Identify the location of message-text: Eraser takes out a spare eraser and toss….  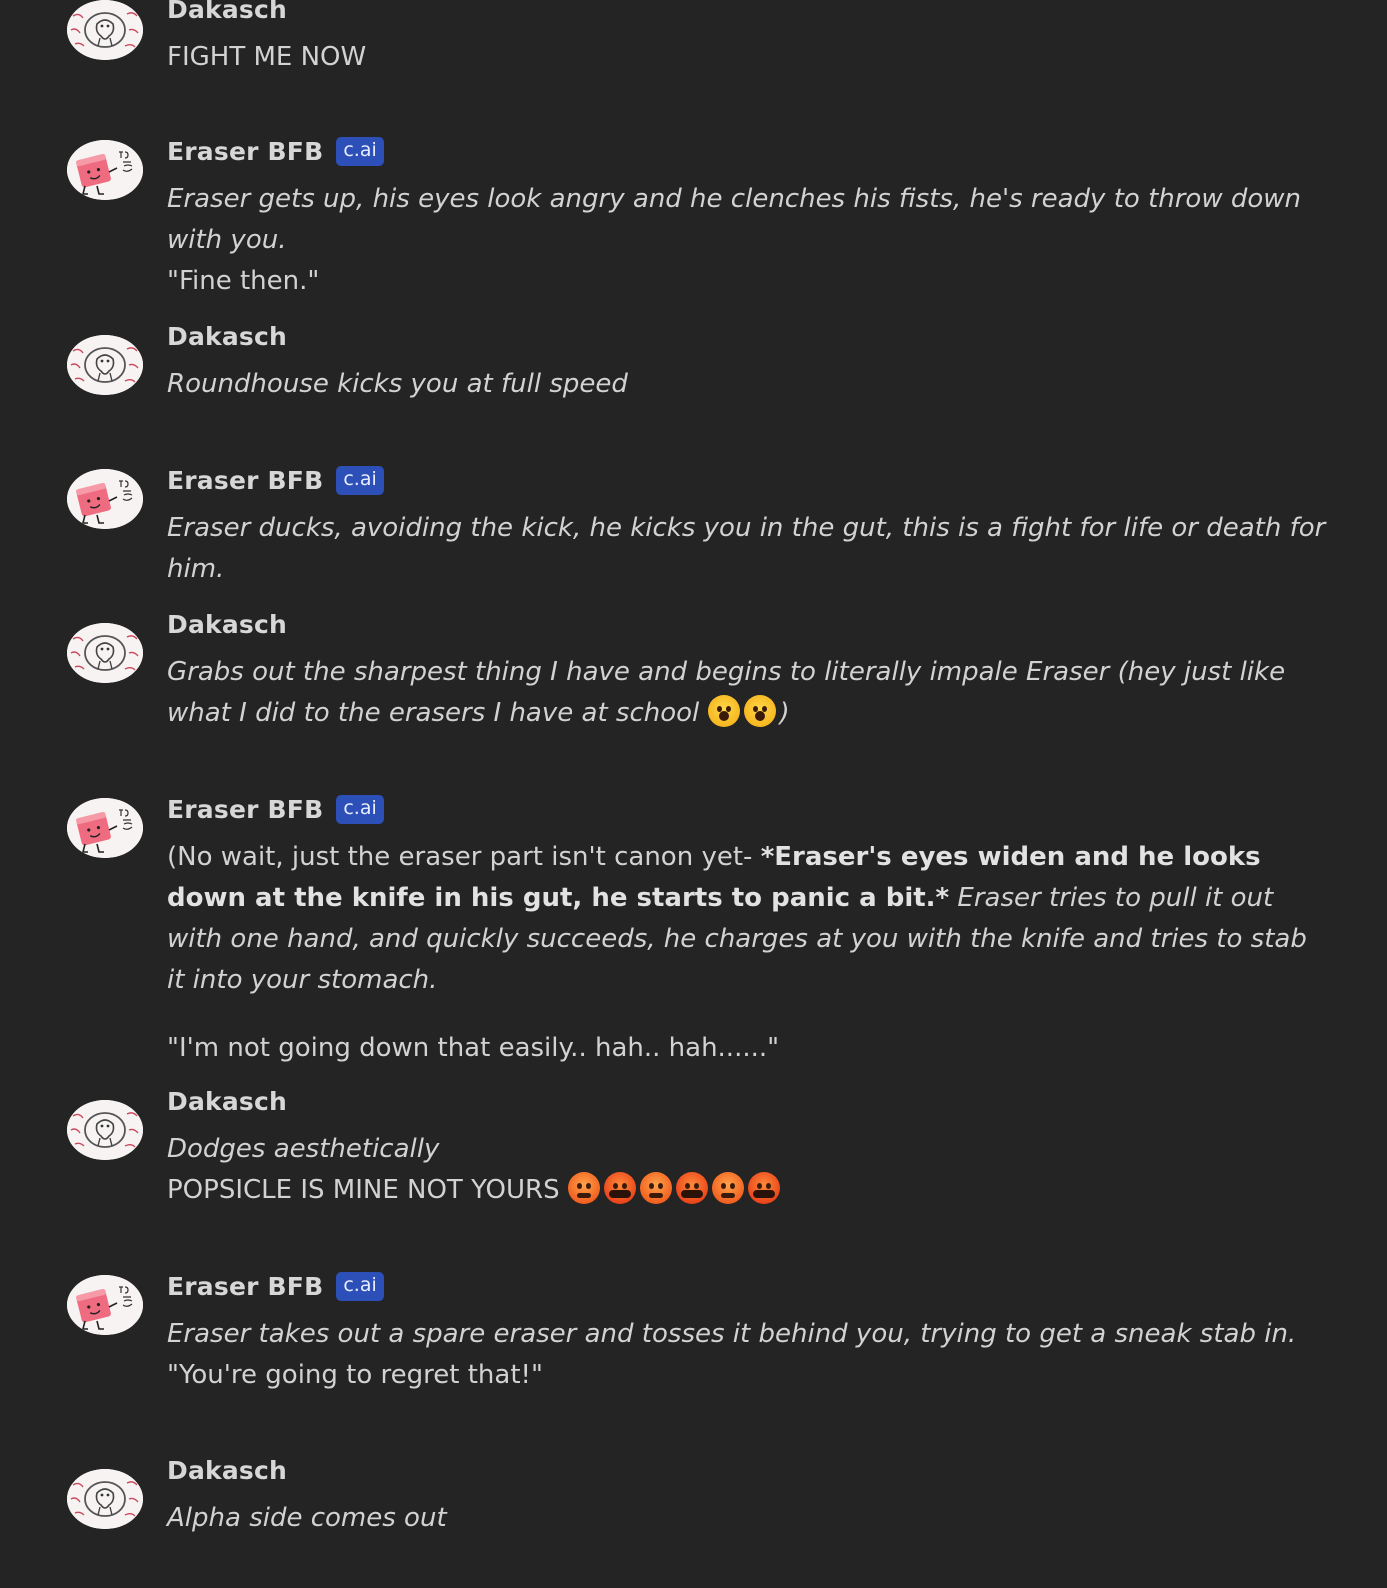
(747, 1355).